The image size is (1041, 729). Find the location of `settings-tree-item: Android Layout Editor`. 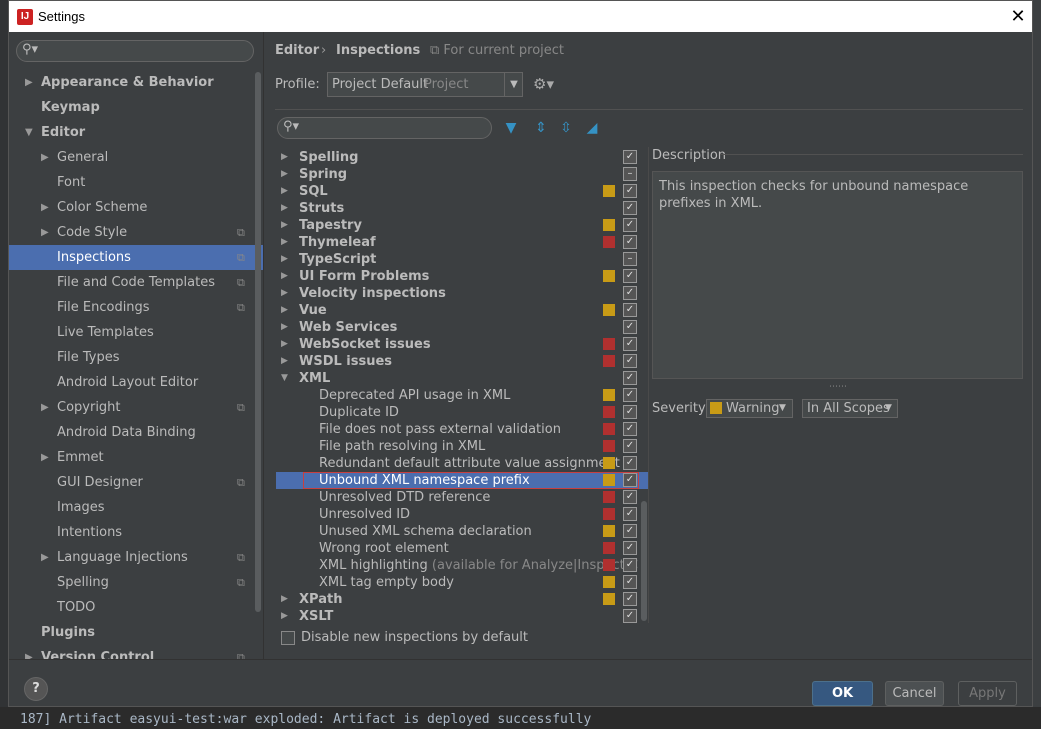

settings-tree-item: Android Layout Editor is located at coordinates (136, 382).